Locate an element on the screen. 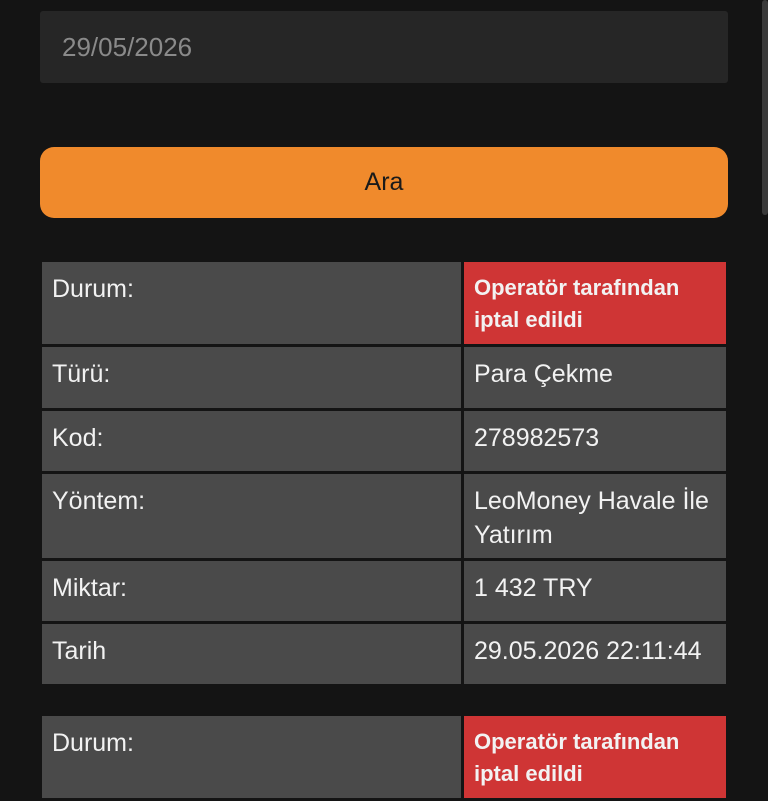  table-row: Miktar: 1 432 TRY is located at coordinates (384, 591).